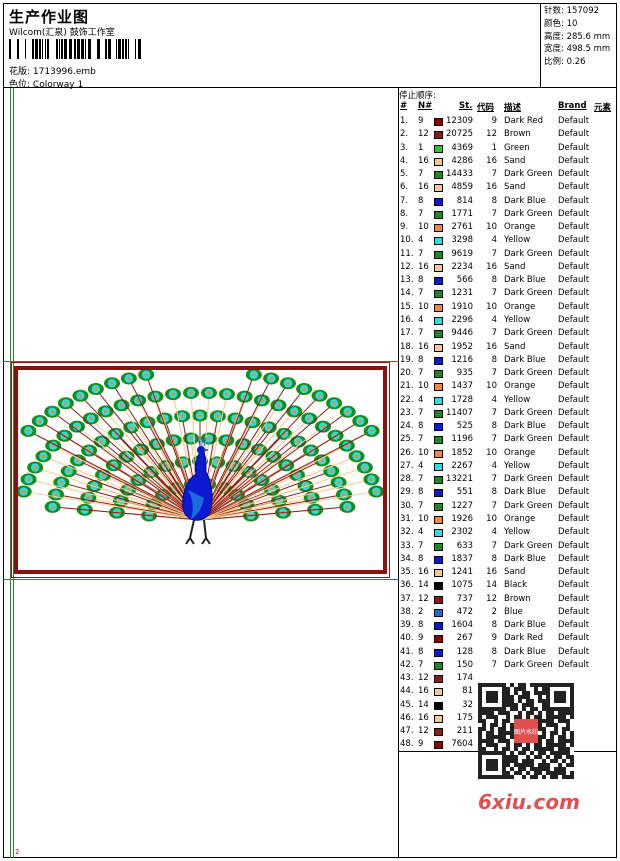  What do you see at coordinates (467, 691) in the screenshot?
I see `row-stitches: 81` at bounding box center [467, 691].